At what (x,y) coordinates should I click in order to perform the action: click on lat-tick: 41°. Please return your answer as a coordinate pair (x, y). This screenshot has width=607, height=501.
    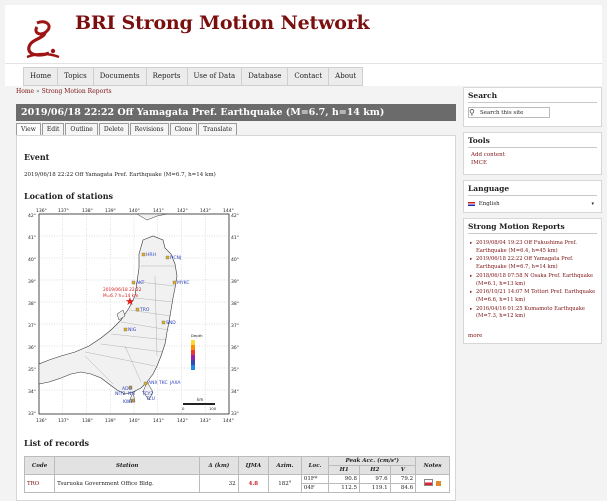
    Looking at the image, I should click on (32, 238).